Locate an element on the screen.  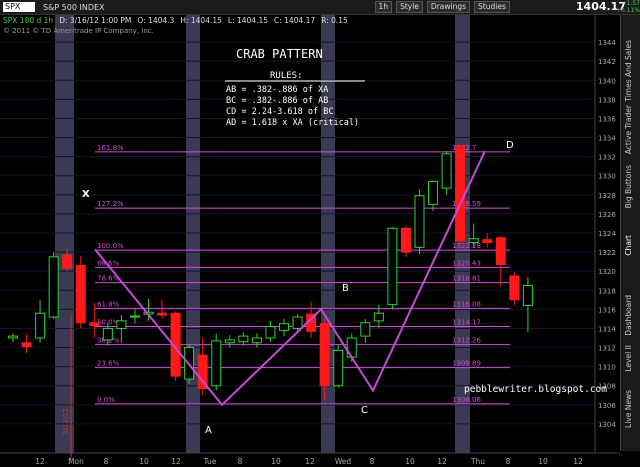
fib-percent-label: 0.0% is located at coordinates (106, 400).